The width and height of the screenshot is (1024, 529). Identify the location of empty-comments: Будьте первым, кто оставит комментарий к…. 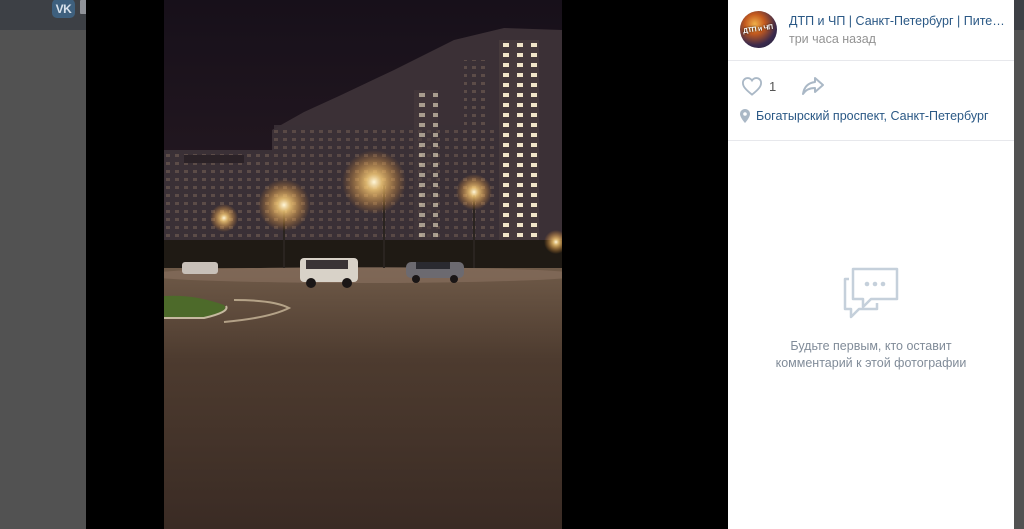
(871, 318).